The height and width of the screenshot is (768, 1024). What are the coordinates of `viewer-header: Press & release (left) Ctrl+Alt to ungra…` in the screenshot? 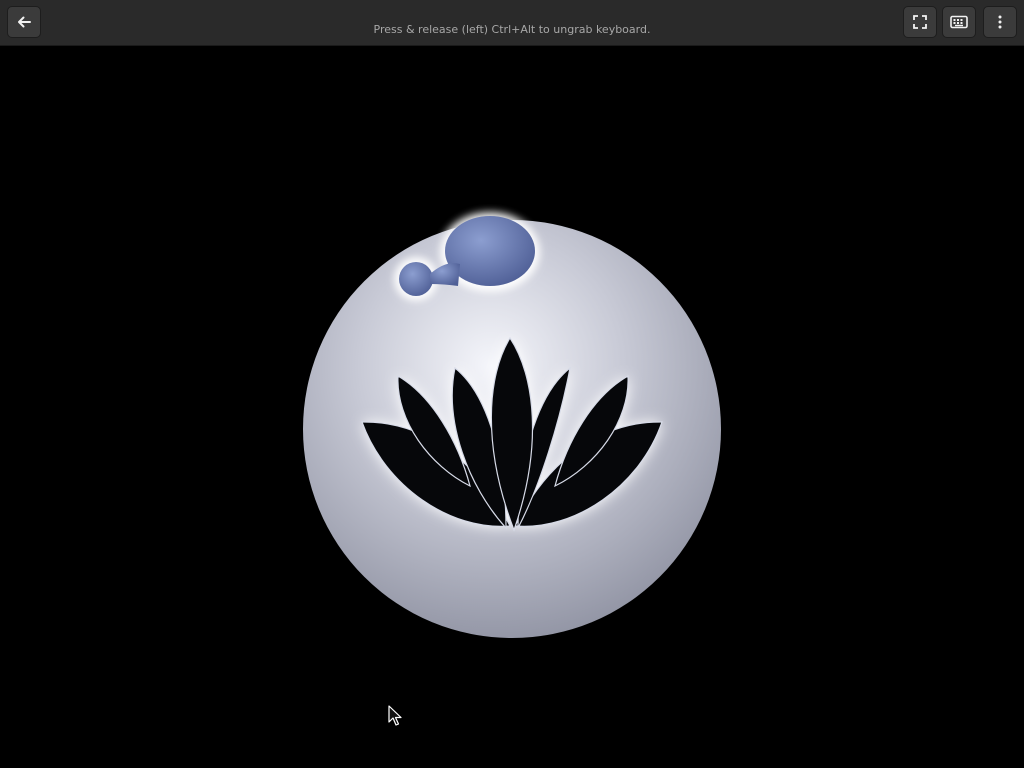 It's located at (512, 23).